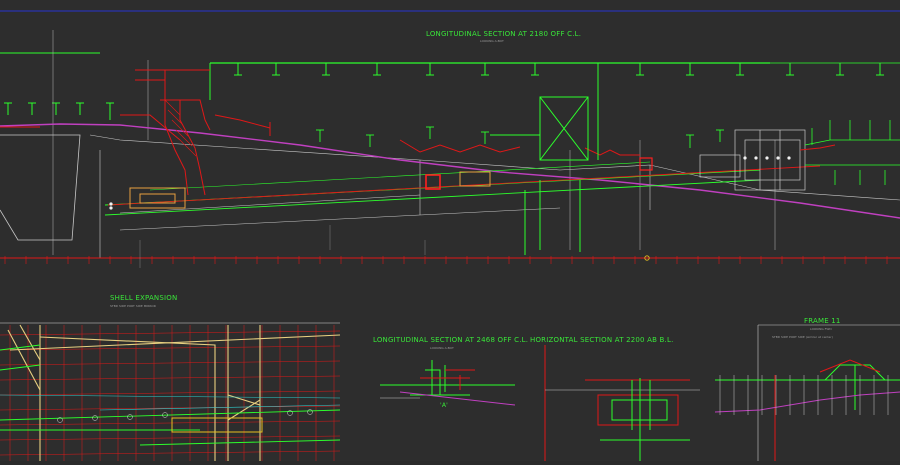 This screenshot has height=465, width=900. What do you see at coordinates (448, 383) in the screenshot?
I see `longitudinal-section-2468-view` at bounding box center [448, 383].